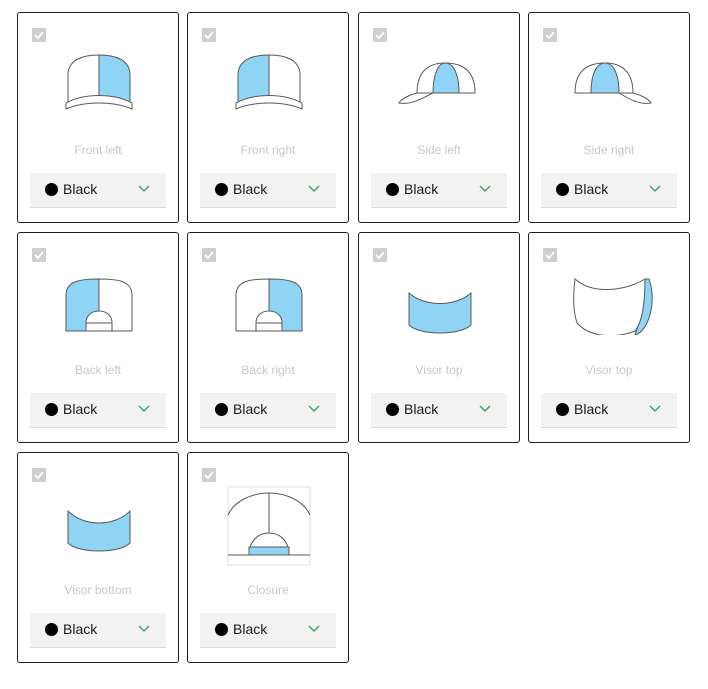  Describe the element at coordinates (98, 590) in the screenshot. I see `part-label: Visor bottom` at that location.